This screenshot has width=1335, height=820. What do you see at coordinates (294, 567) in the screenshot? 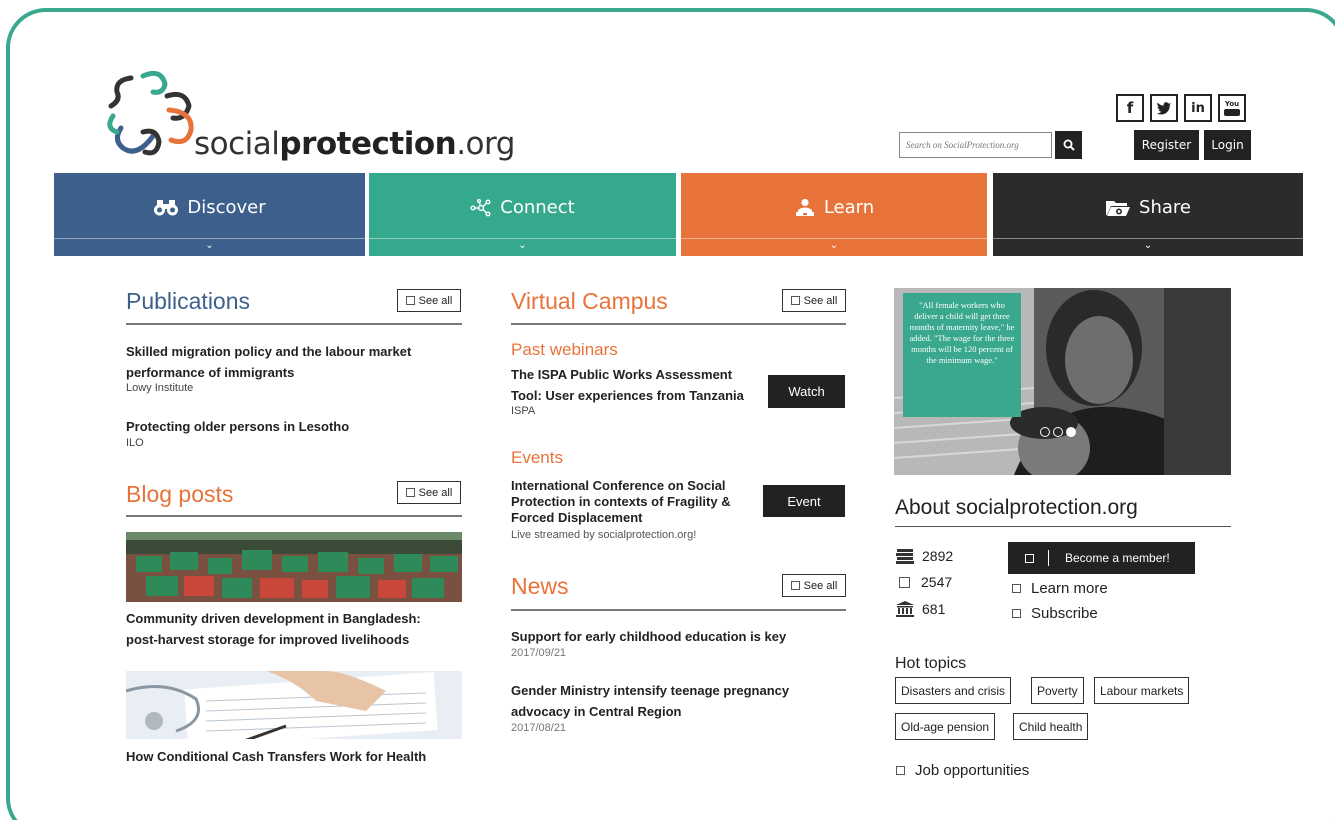
I see `blog-image-market` at bounding box center [294, 567].